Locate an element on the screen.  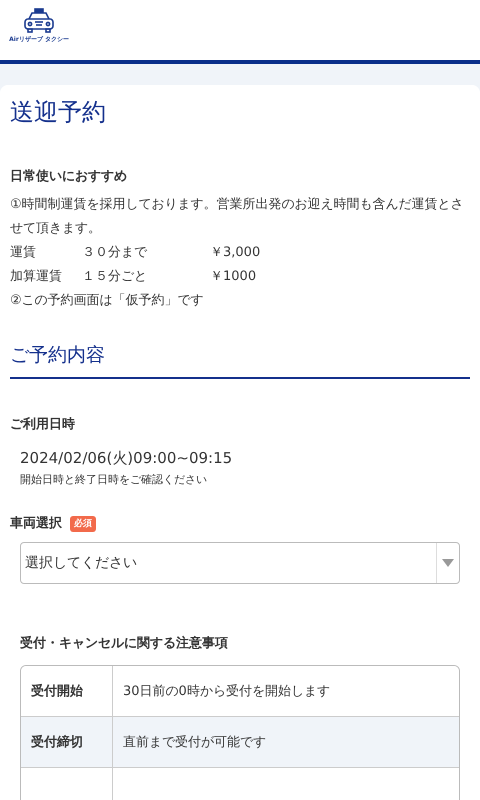
page-title: 送迎予約 is located at coordinates (58, 112).